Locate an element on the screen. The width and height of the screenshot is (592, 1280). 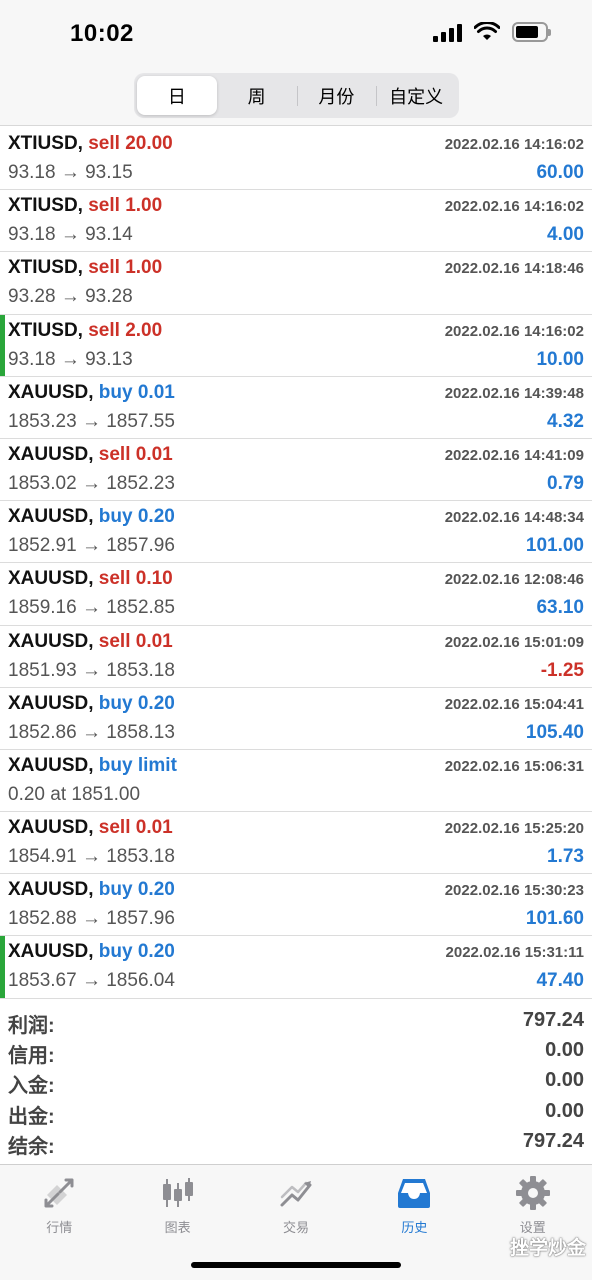
trade-time: 2022.02.16 15:30:23 is located at coordinates (514, 891).